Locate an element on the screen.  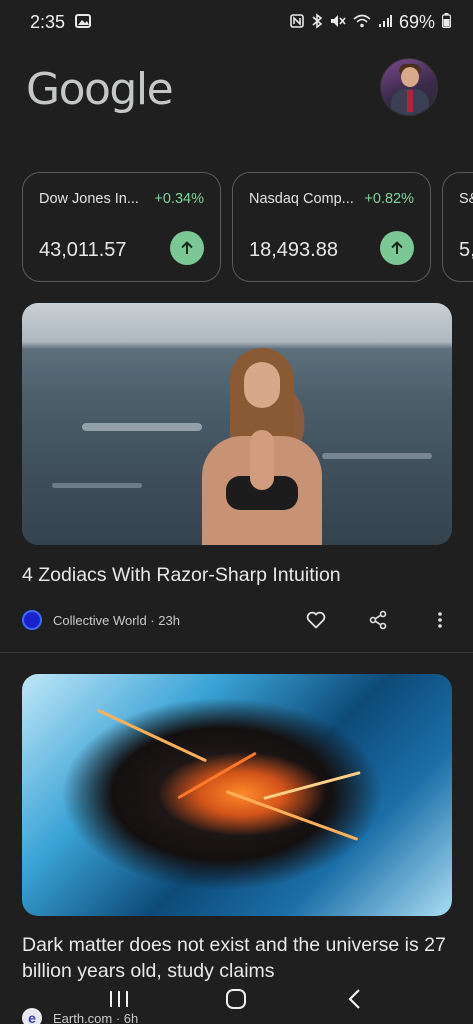
figure-hands is located at coordinates (262, 460).